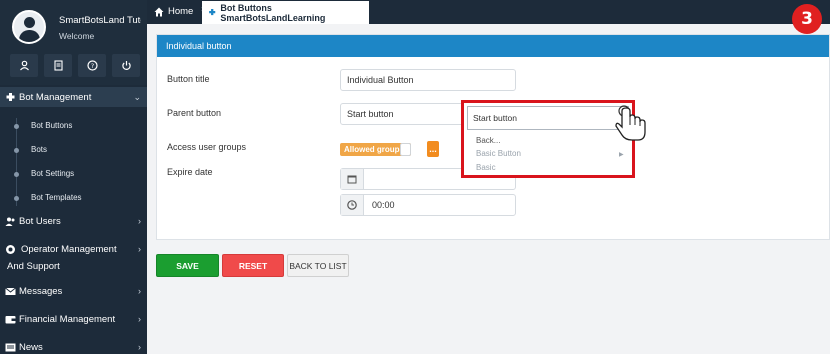  What do you see at coordinates (285, 12) in the screenshot?
I see `tab-bot-buttons: Bot Buttons SmartBotsLandLearning` at bounding box center [285, 12].